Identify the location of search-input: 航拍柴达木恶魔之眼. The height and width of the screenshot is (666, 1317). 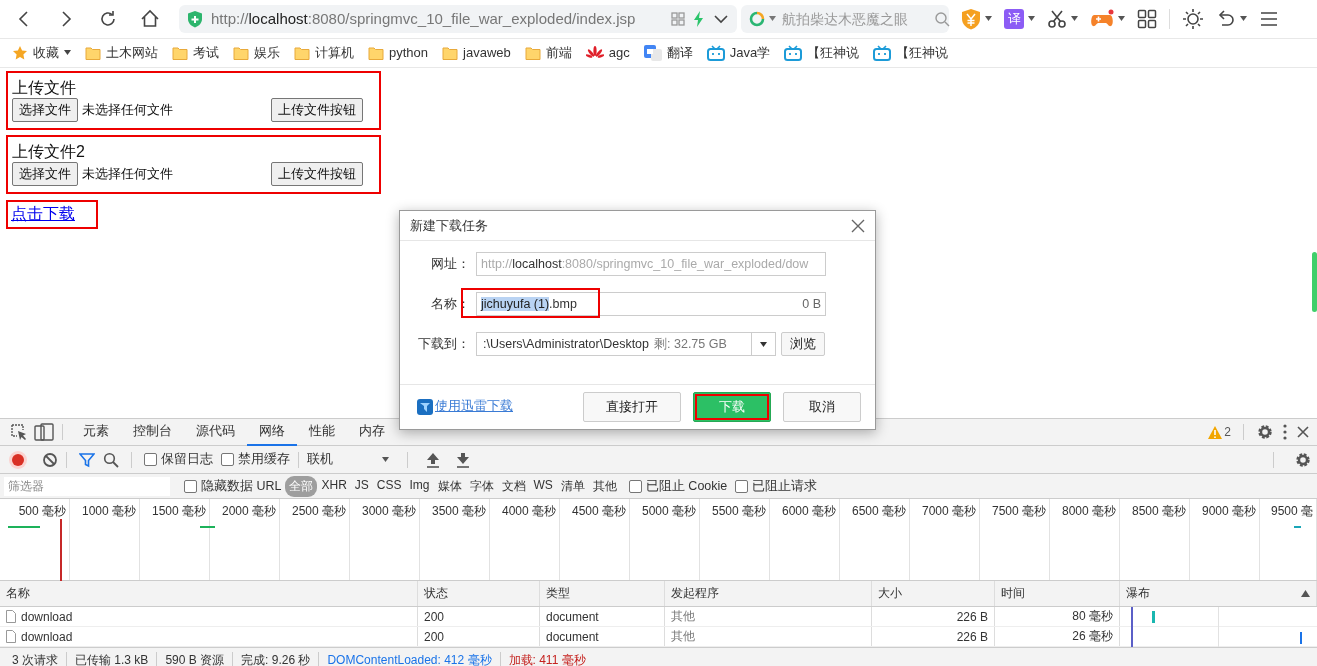
(855, 18).